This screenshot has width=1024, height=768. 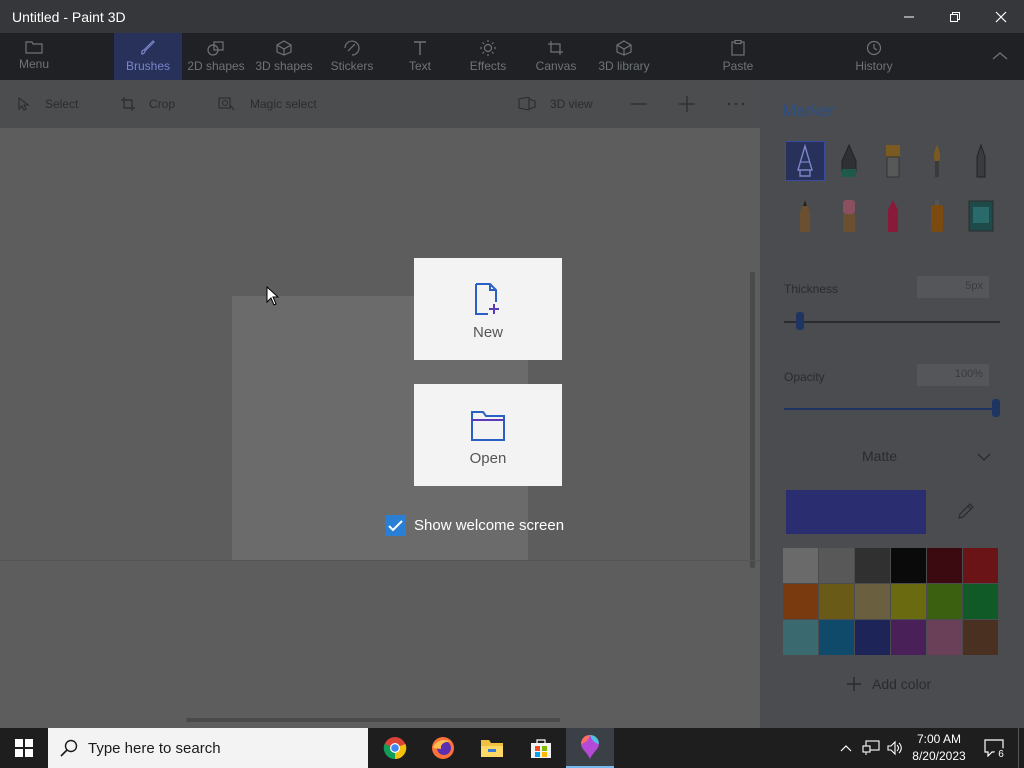 What do you see at coordinates (738, 56) in the screenshot?
I see `paste-button: Paste` at bounding box center [738, 56].